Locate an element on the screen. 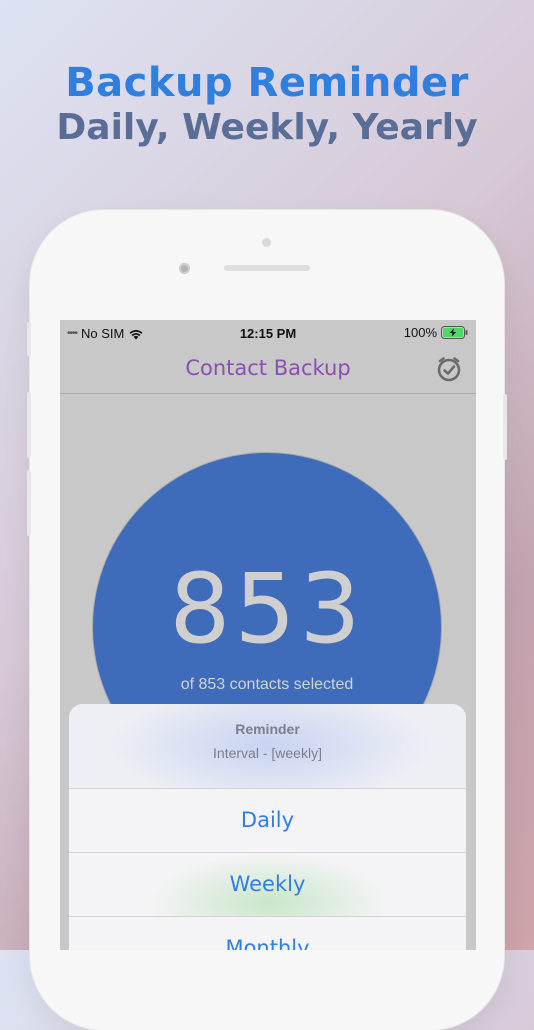 This screenshot has height=1030, width=534. status-bar: •••• No SIM 12:15 PM 100% is located at coordinates (268, 333).